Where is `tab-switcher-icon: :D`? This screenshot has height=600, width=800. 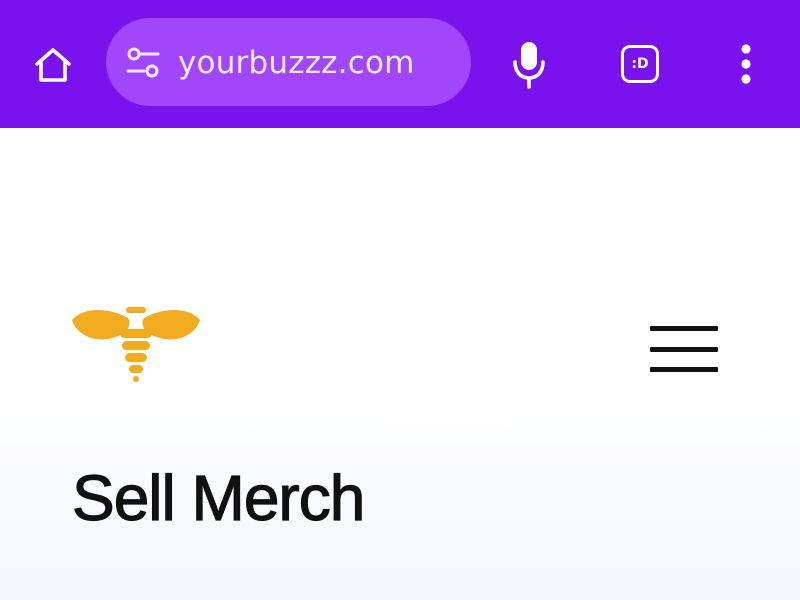
tab-switcher-icon: :D is located at coordinates (640, 64).